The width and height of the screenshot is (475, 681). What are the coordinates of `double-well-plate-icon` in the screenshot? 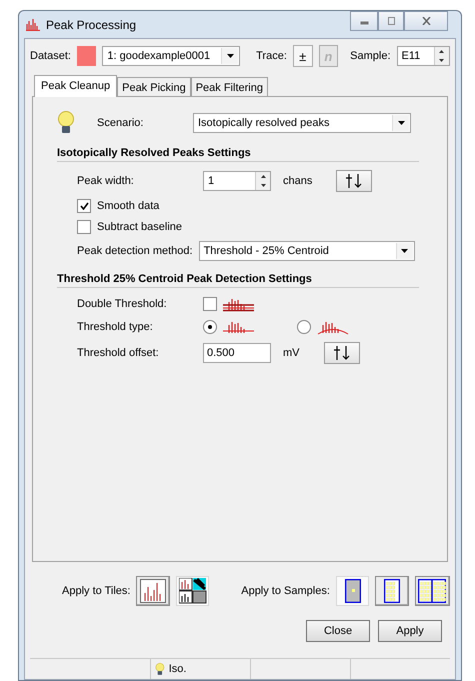 It's located at (432, 591).